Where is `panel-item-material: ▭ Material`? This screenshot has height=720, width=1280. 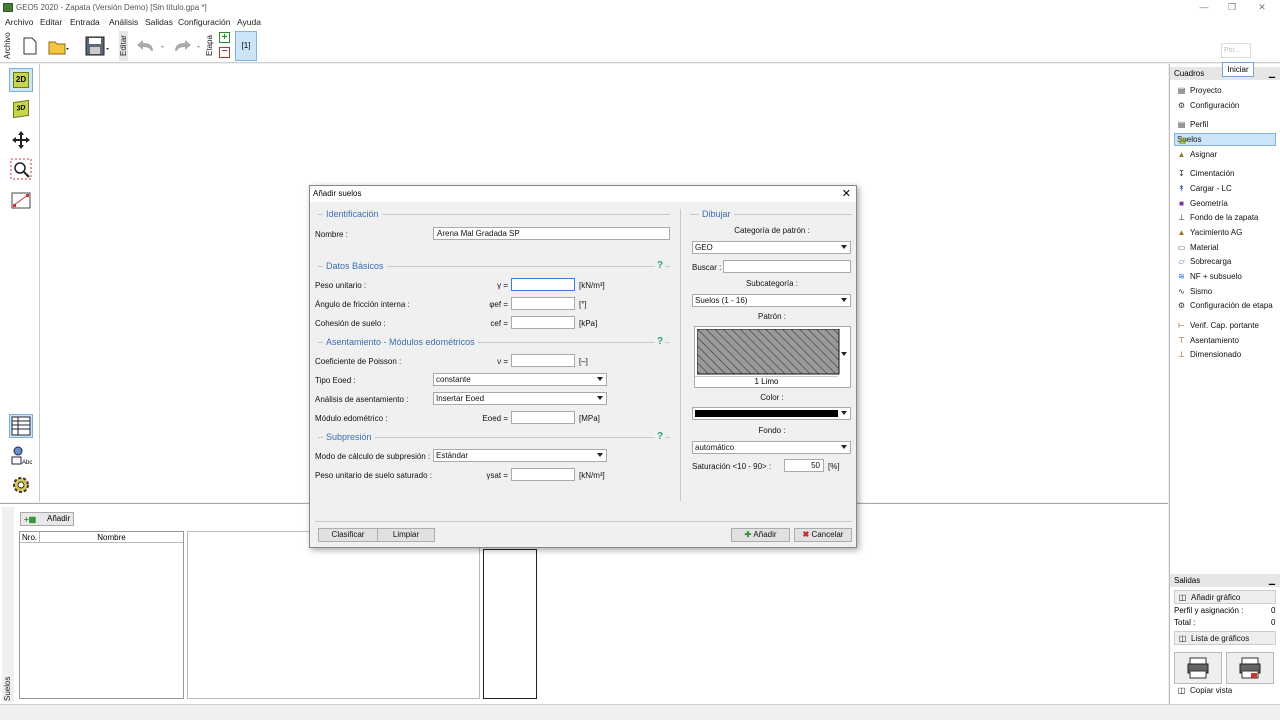
panel-item-material: ▭ Material is located at coordinates (1225, 248).